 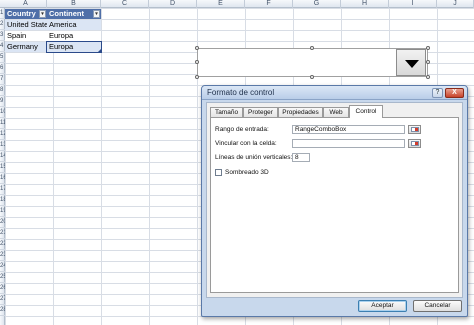 What do you see at coordinates (221, 4) in the screenshot?
I see `column-header-e: E` at bounding box center [221, 4].